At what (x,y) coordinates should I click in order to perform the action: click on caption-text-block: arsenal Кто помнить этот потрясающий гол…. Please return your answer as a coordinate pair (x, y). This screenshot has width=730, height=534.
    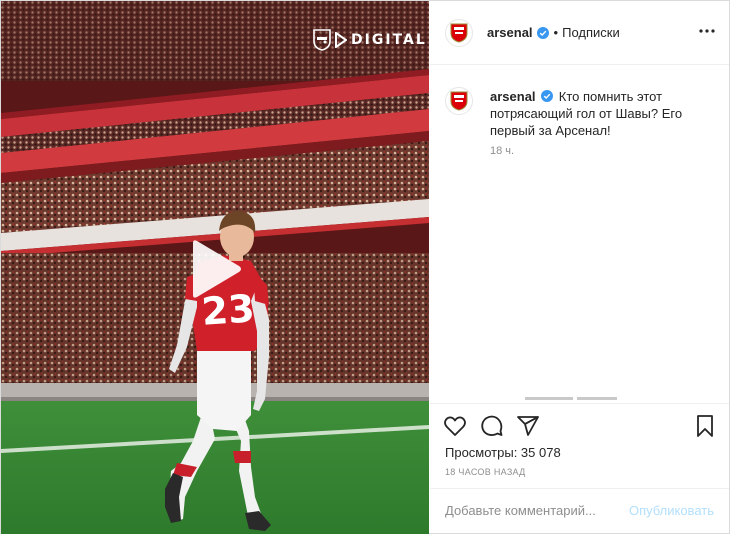
    Looking at the image, I should click on (600, 113).